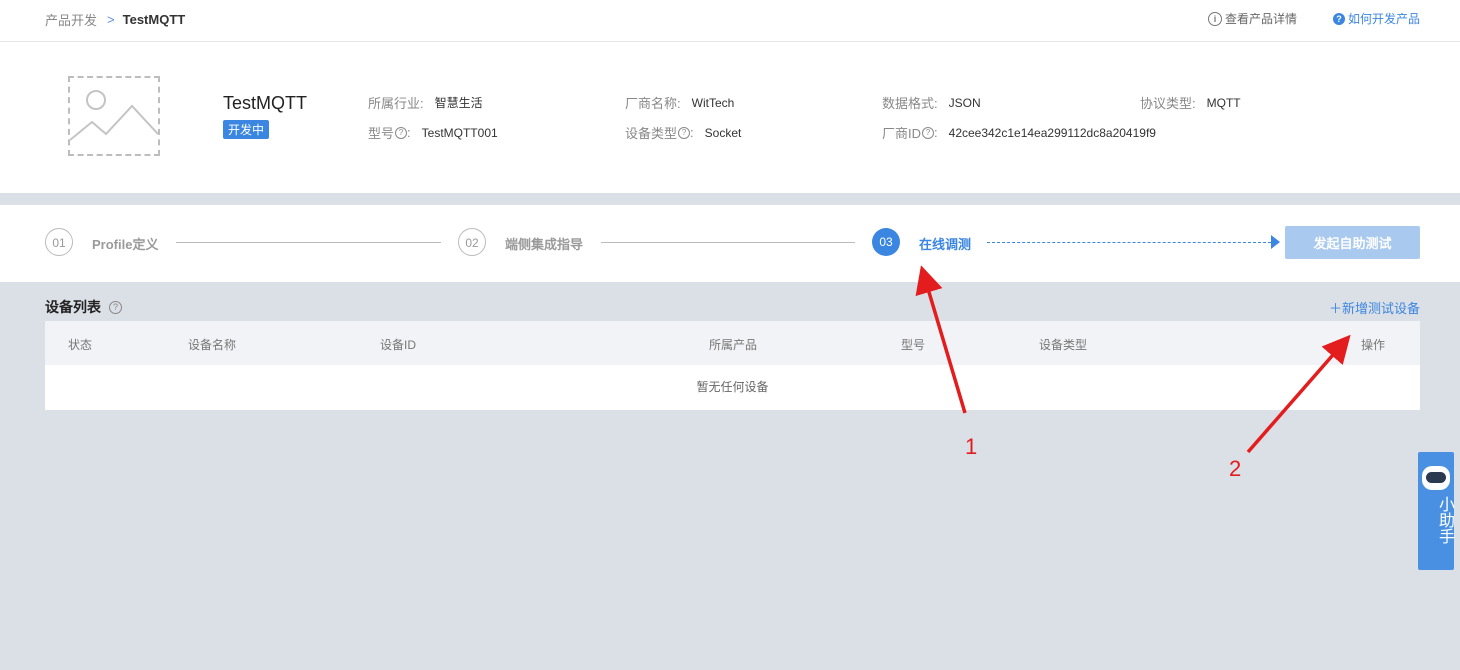 The height and width of the screenshot is (670, 1460). I want to click on model-field: 型号?: TestMQTT001, so click(433, 132).